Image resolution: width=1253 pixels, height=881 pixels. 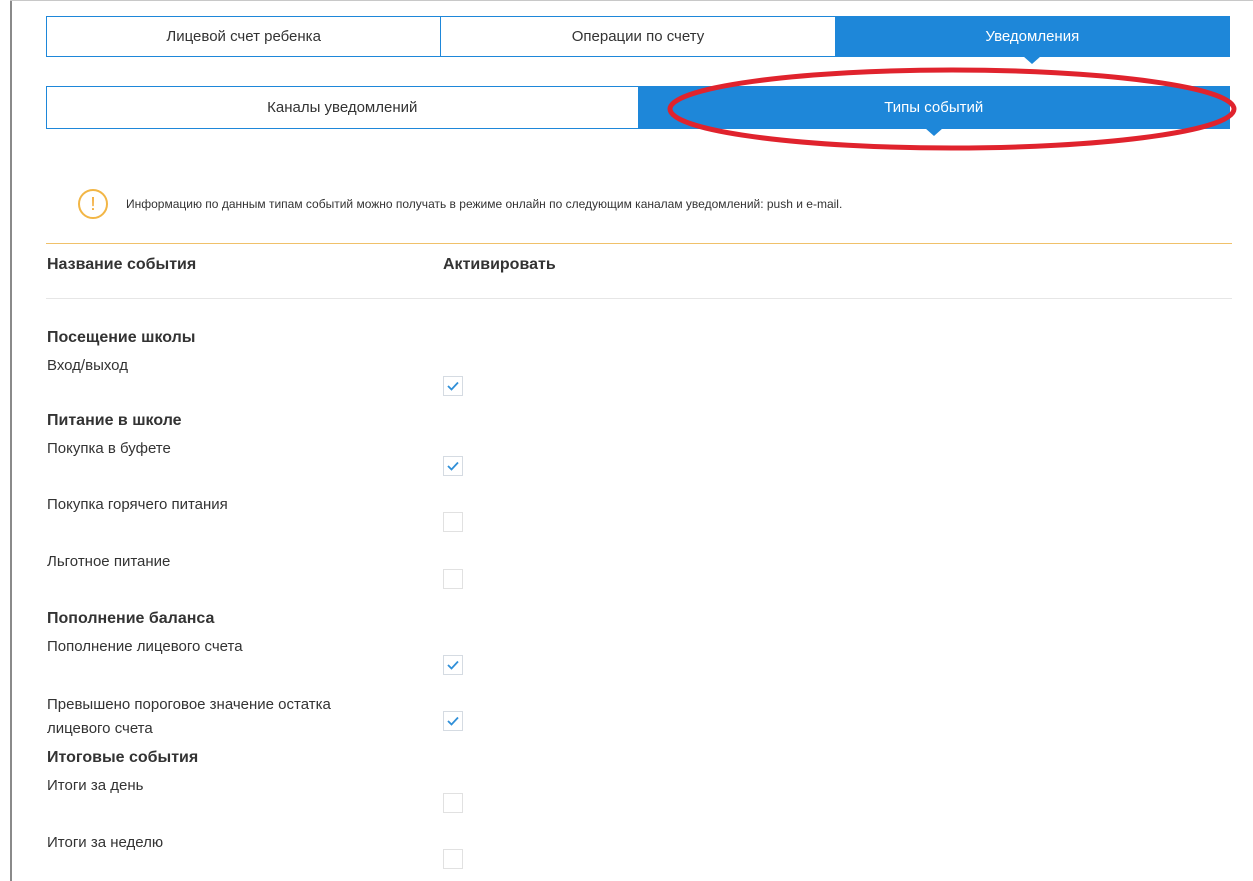 What do you see at coordinates (453, 803) in the screenshot?
I see `checkbox-daily-summary` at bounding box center [453, 803].